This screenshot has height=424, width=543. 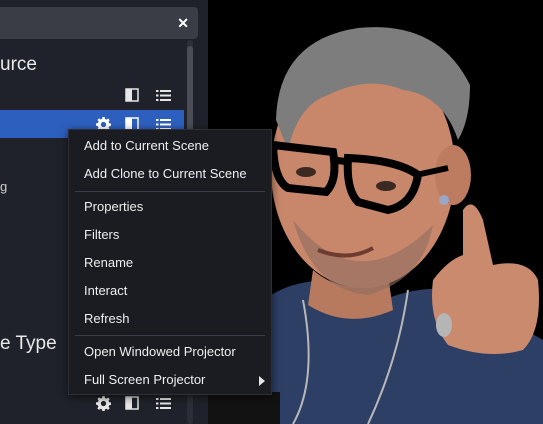 What do you see at coordinates (145, 379) in the screenshot?
I see `menu-item-label: Full Screen Projector` at bounding box center [145, 379].